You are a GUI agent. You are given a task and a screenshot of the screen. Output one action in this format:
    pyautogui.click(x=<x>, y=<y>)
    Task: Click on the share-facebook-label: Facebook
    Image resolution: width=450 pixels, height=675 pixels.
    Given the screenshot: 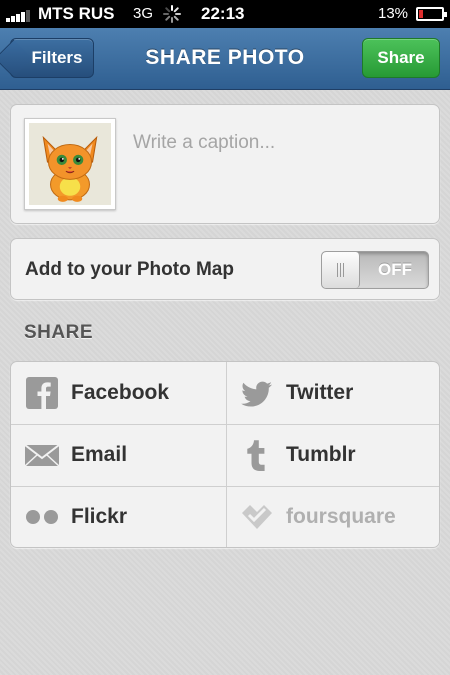 What is the action you would take?
    pyautogui.click(x=120, y=392)
    